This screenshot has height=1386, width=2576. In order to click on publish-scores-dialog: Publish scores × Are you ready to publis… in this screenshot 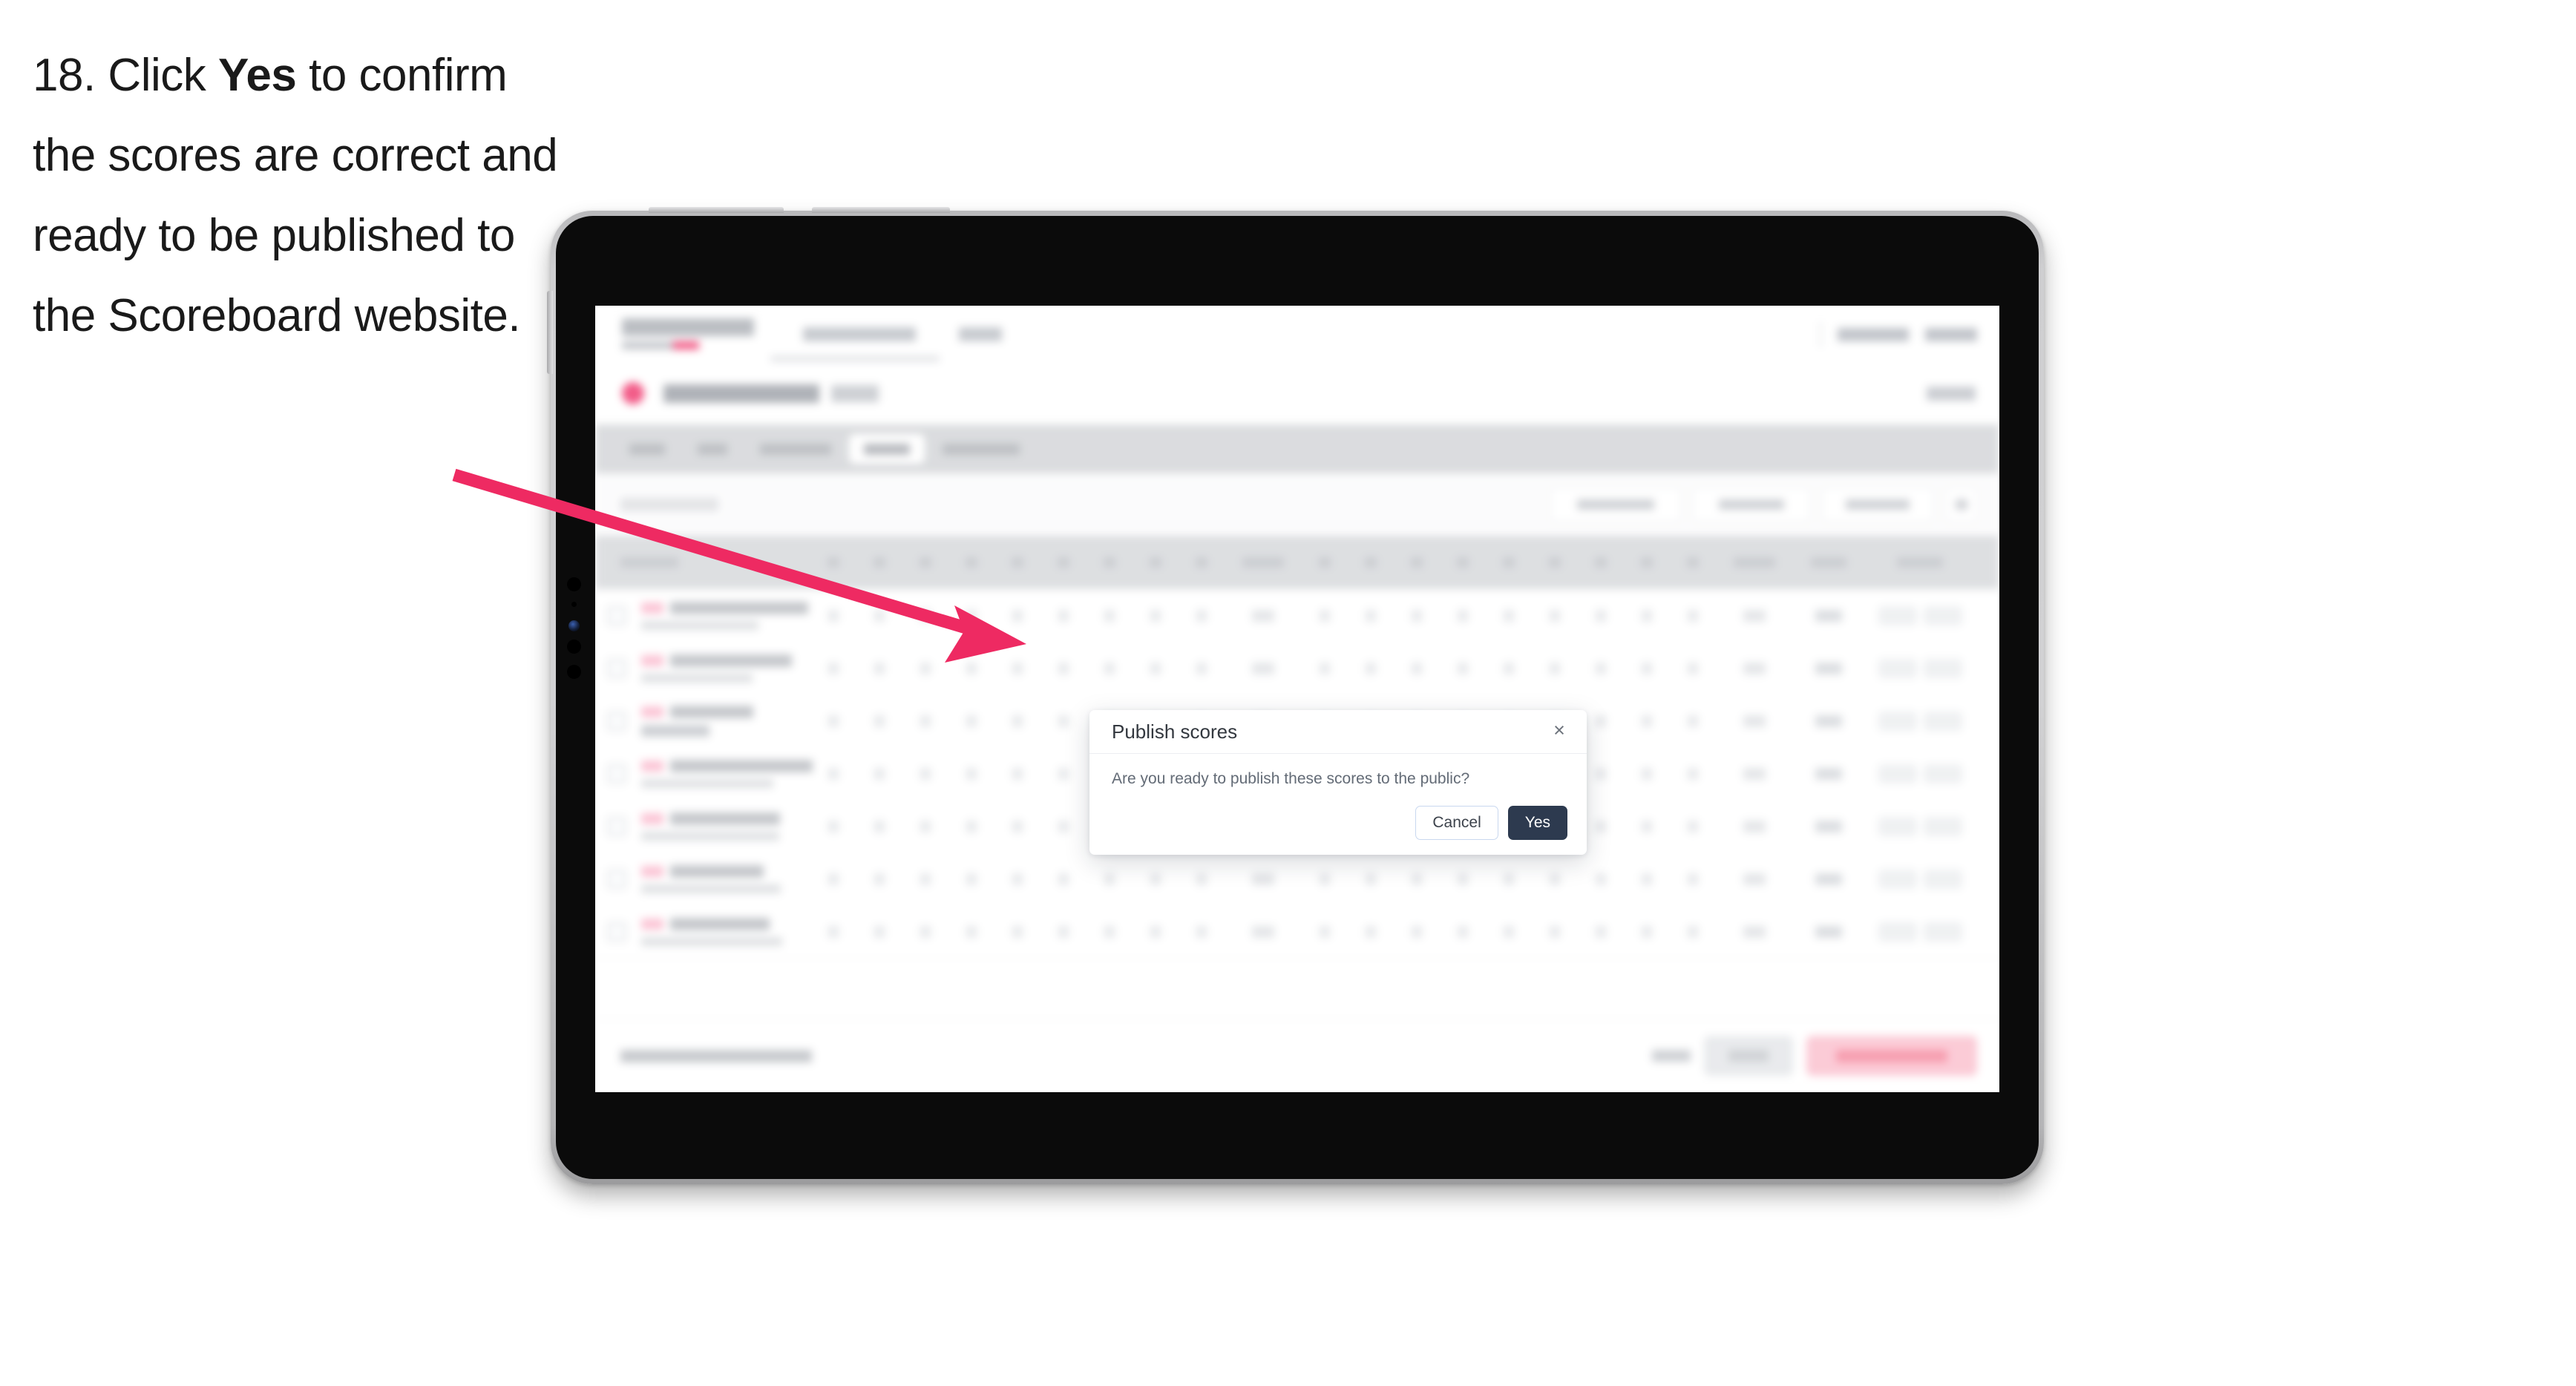, I will do `click(1338, 782)`.